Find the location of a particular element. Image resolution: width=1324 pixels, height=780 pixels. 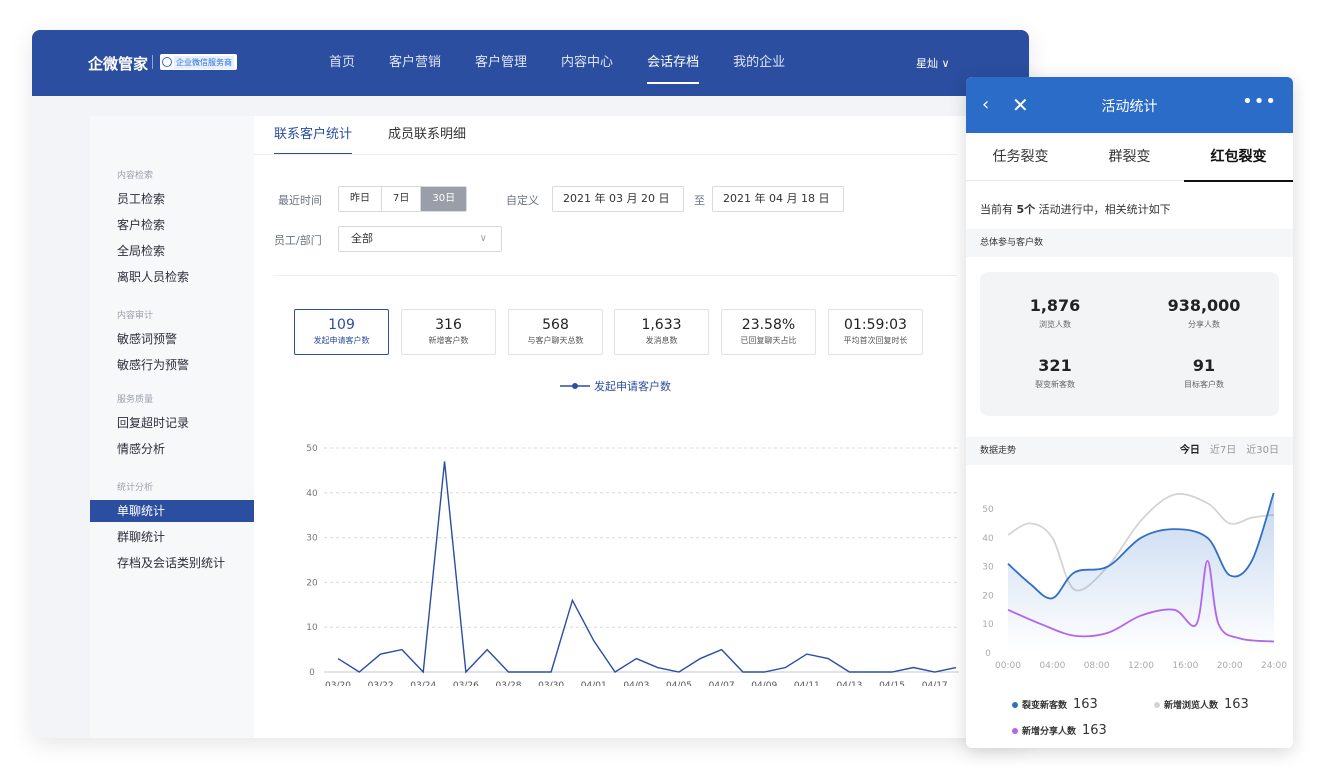

stat-item: 1,876 浏览人数 is located at coordinates (1055, 313).